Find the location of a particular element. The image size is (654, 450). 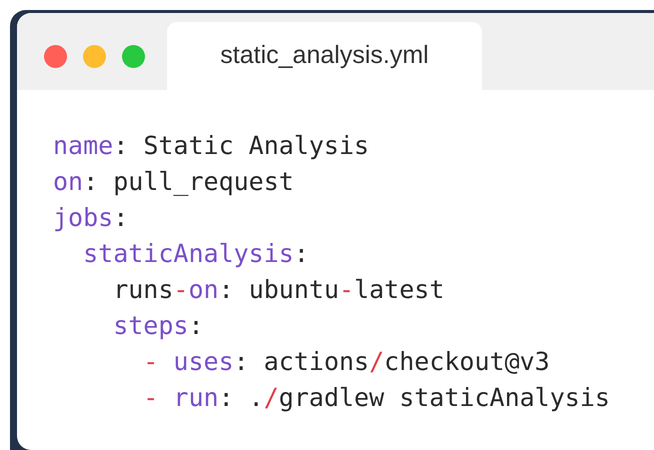

code-line: name: Static Analysis is located at coordinates (211, 145).